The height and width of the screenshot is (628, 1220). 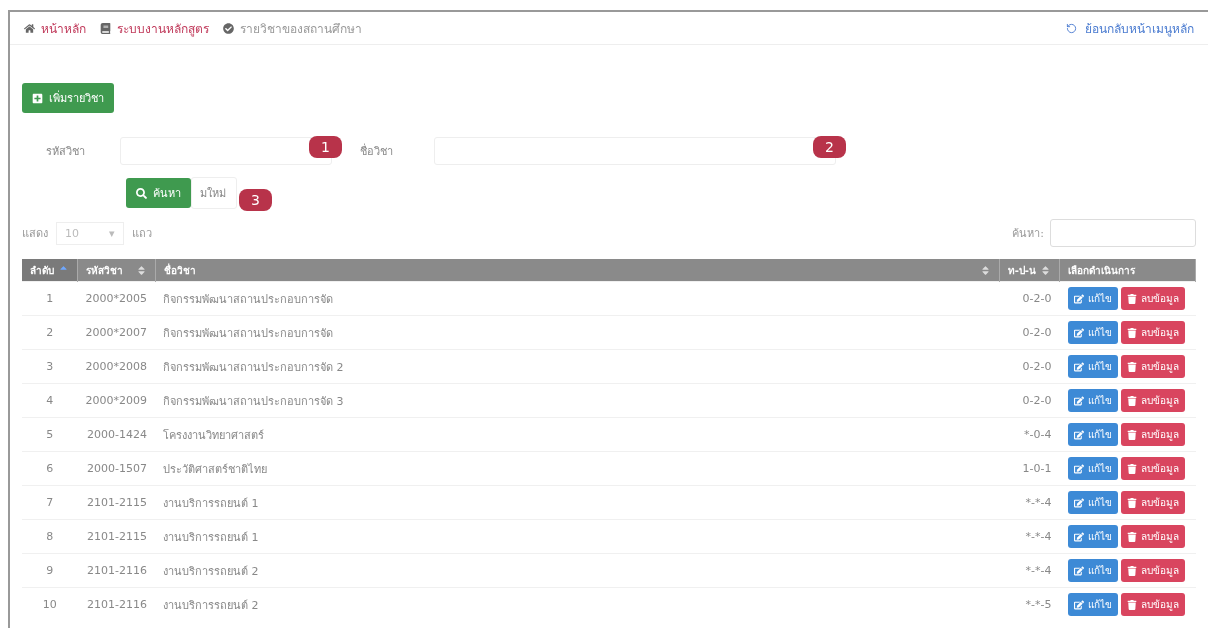 What do you see at coordinates (1130, 28) in the screenshot?
I see `back-link: ย้อนกลับหน้าเมนูหลัก` at bounding box center [1130, 28].